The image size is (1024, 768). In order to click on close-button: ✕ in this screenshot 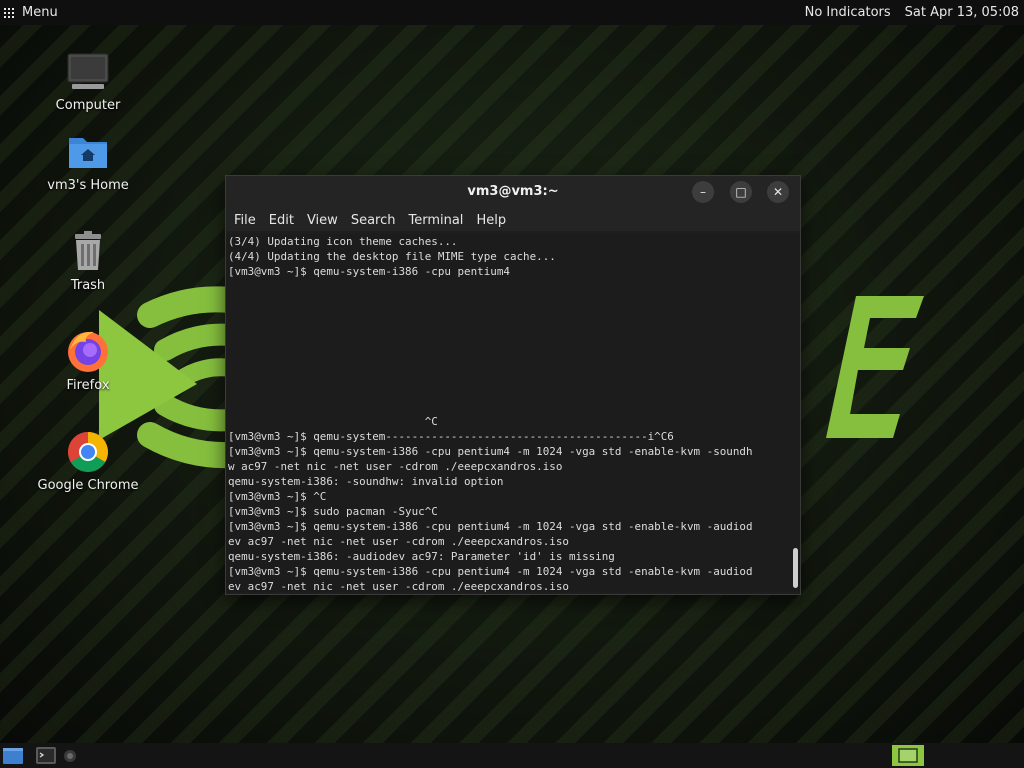, I will do `click(778, 192)`.